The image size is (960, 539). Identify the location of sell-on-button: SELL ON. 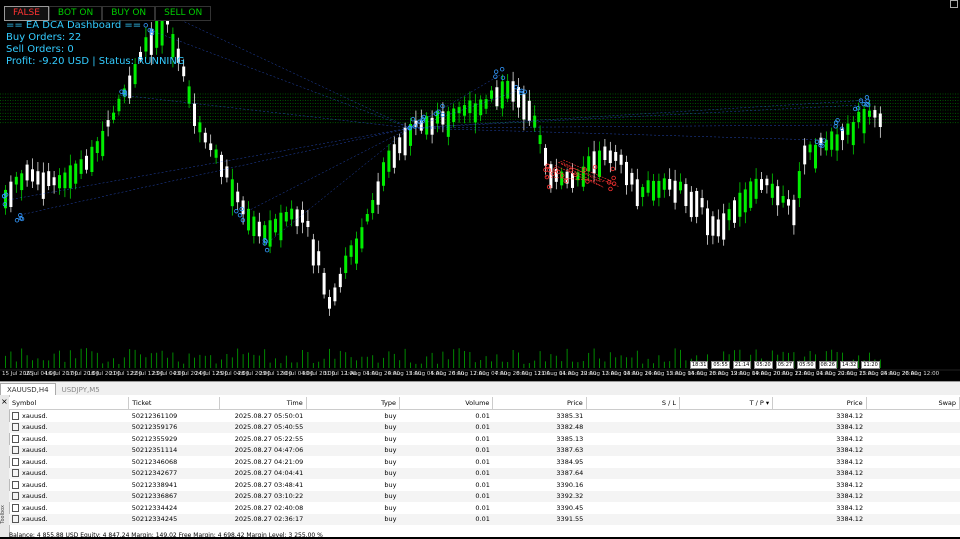
(183, 13).